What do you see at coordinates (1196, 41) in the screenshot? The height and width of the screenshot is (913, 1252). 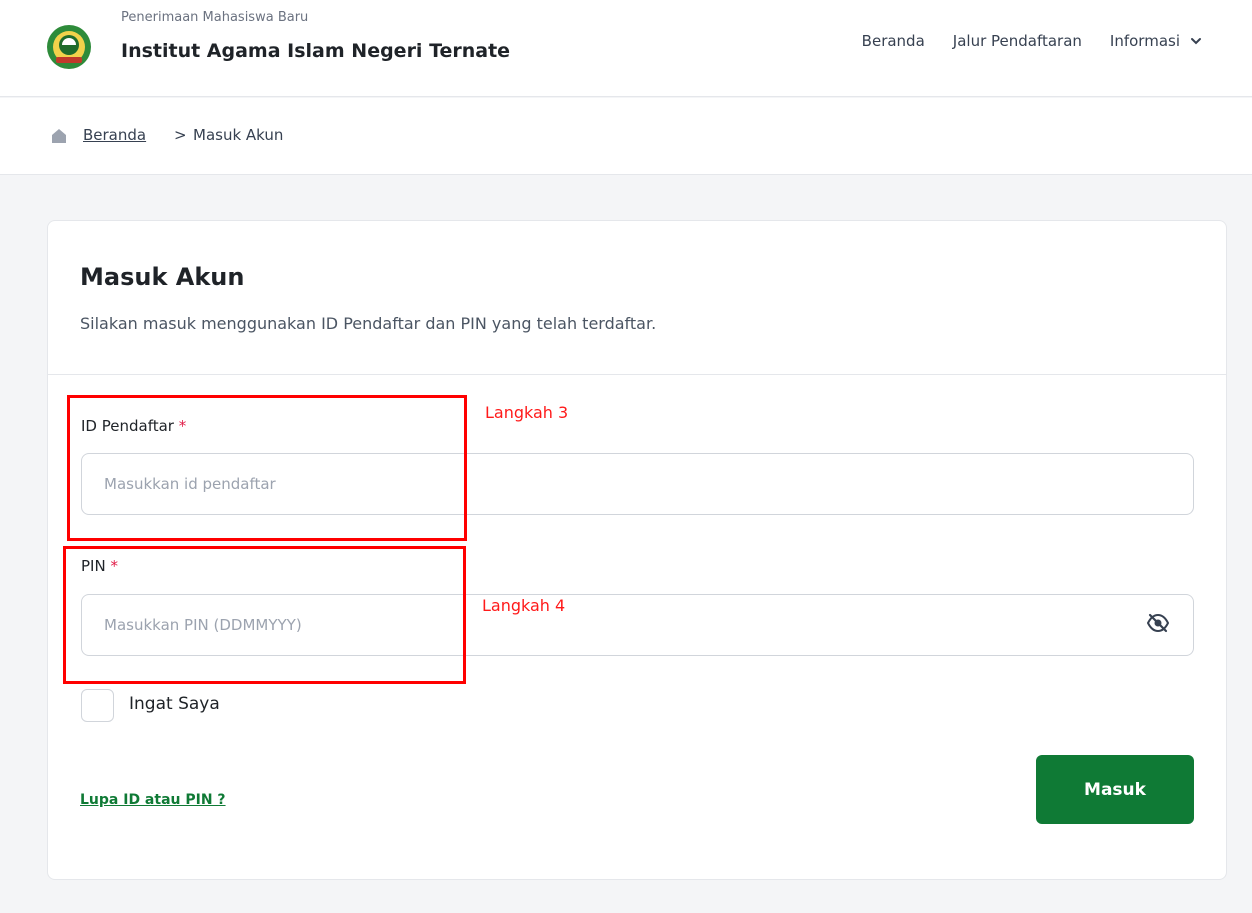 I see `chevron-down-icon` at bounding box center [1196, 41].